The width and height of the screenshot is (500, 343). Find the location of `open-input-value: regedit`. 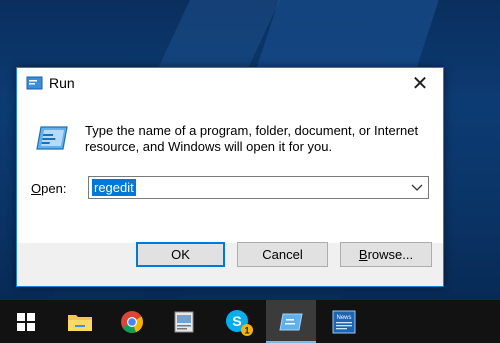

open-input-value: regedit is located at coordinates (114, 187).